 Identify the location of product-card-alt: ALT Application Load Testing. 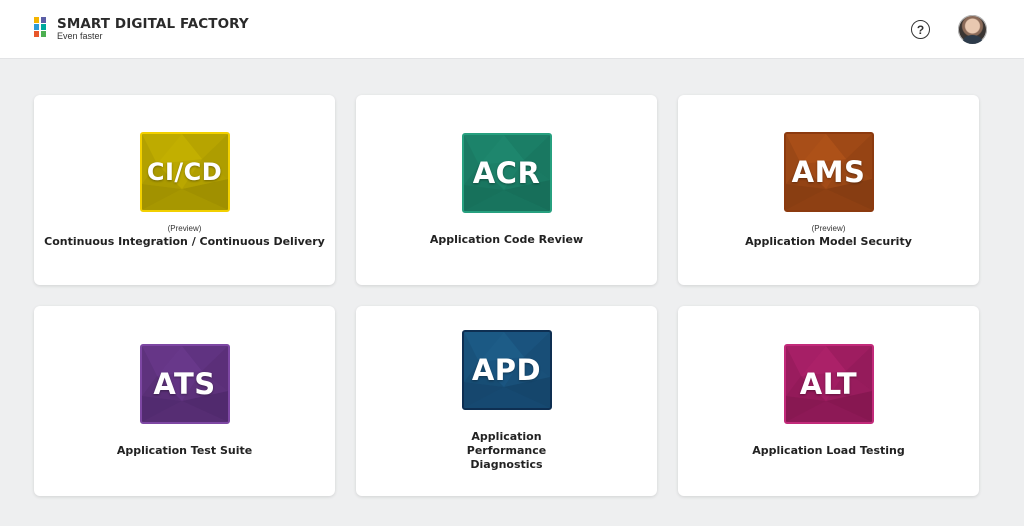
(828, 401).